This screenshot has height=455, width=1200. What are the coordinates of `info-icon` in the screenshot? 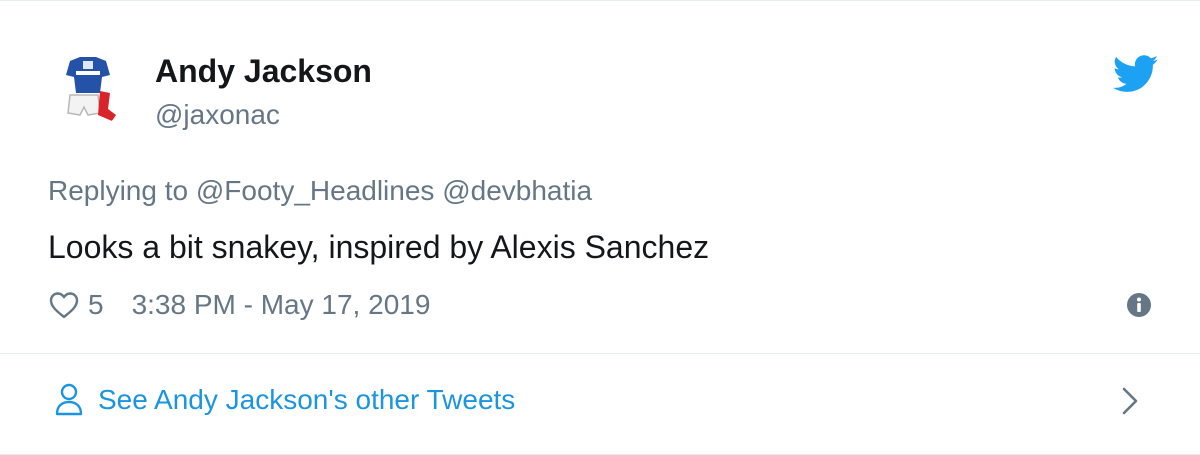 It's located at (1139, 305).